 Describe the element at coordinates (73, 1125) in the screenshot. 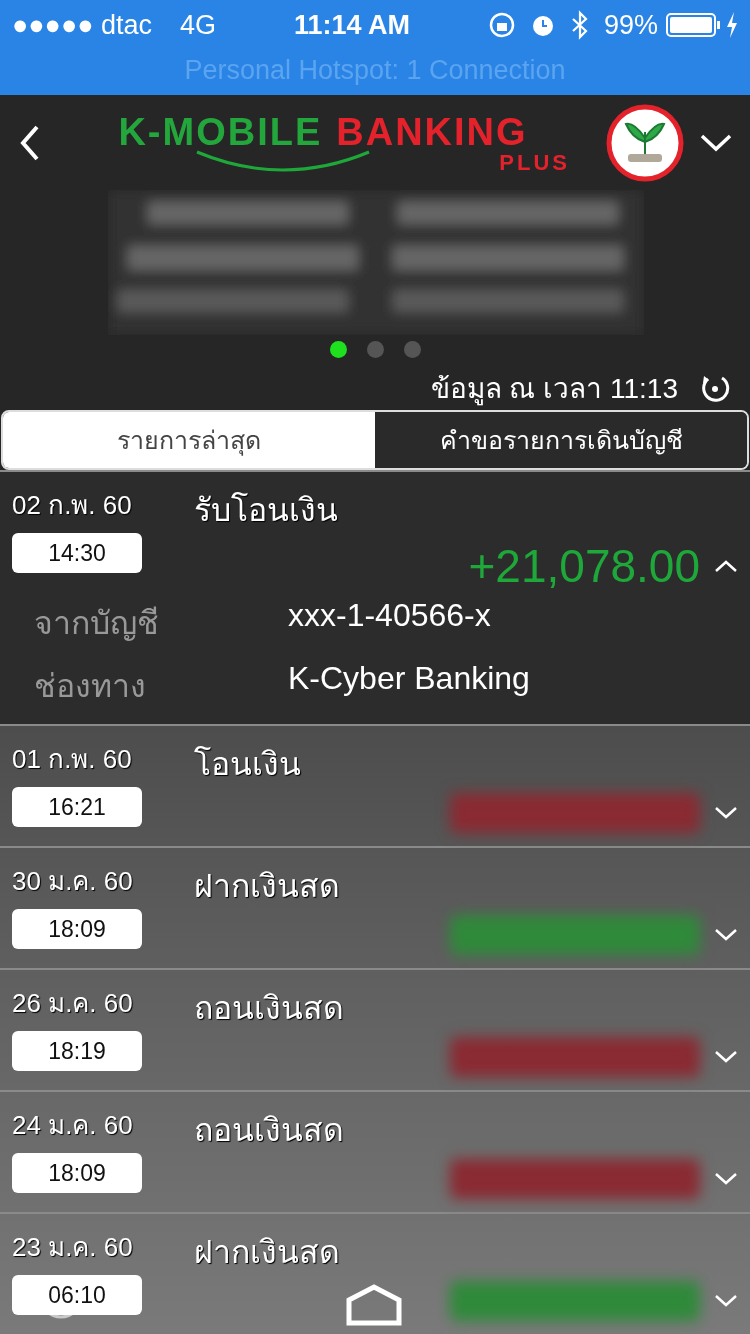

I see `transaction-date: 24 ม.ค. 60` at that location.